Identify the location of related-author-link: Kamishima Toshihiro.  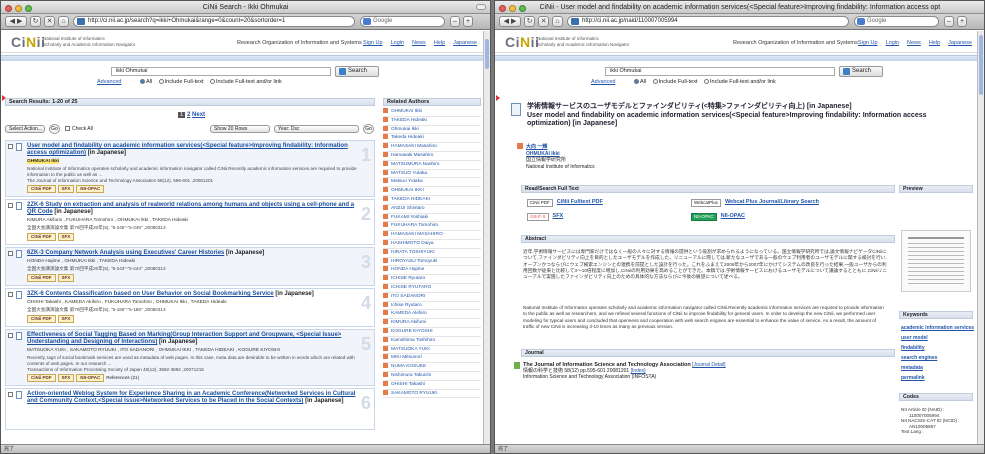
(432, 341).